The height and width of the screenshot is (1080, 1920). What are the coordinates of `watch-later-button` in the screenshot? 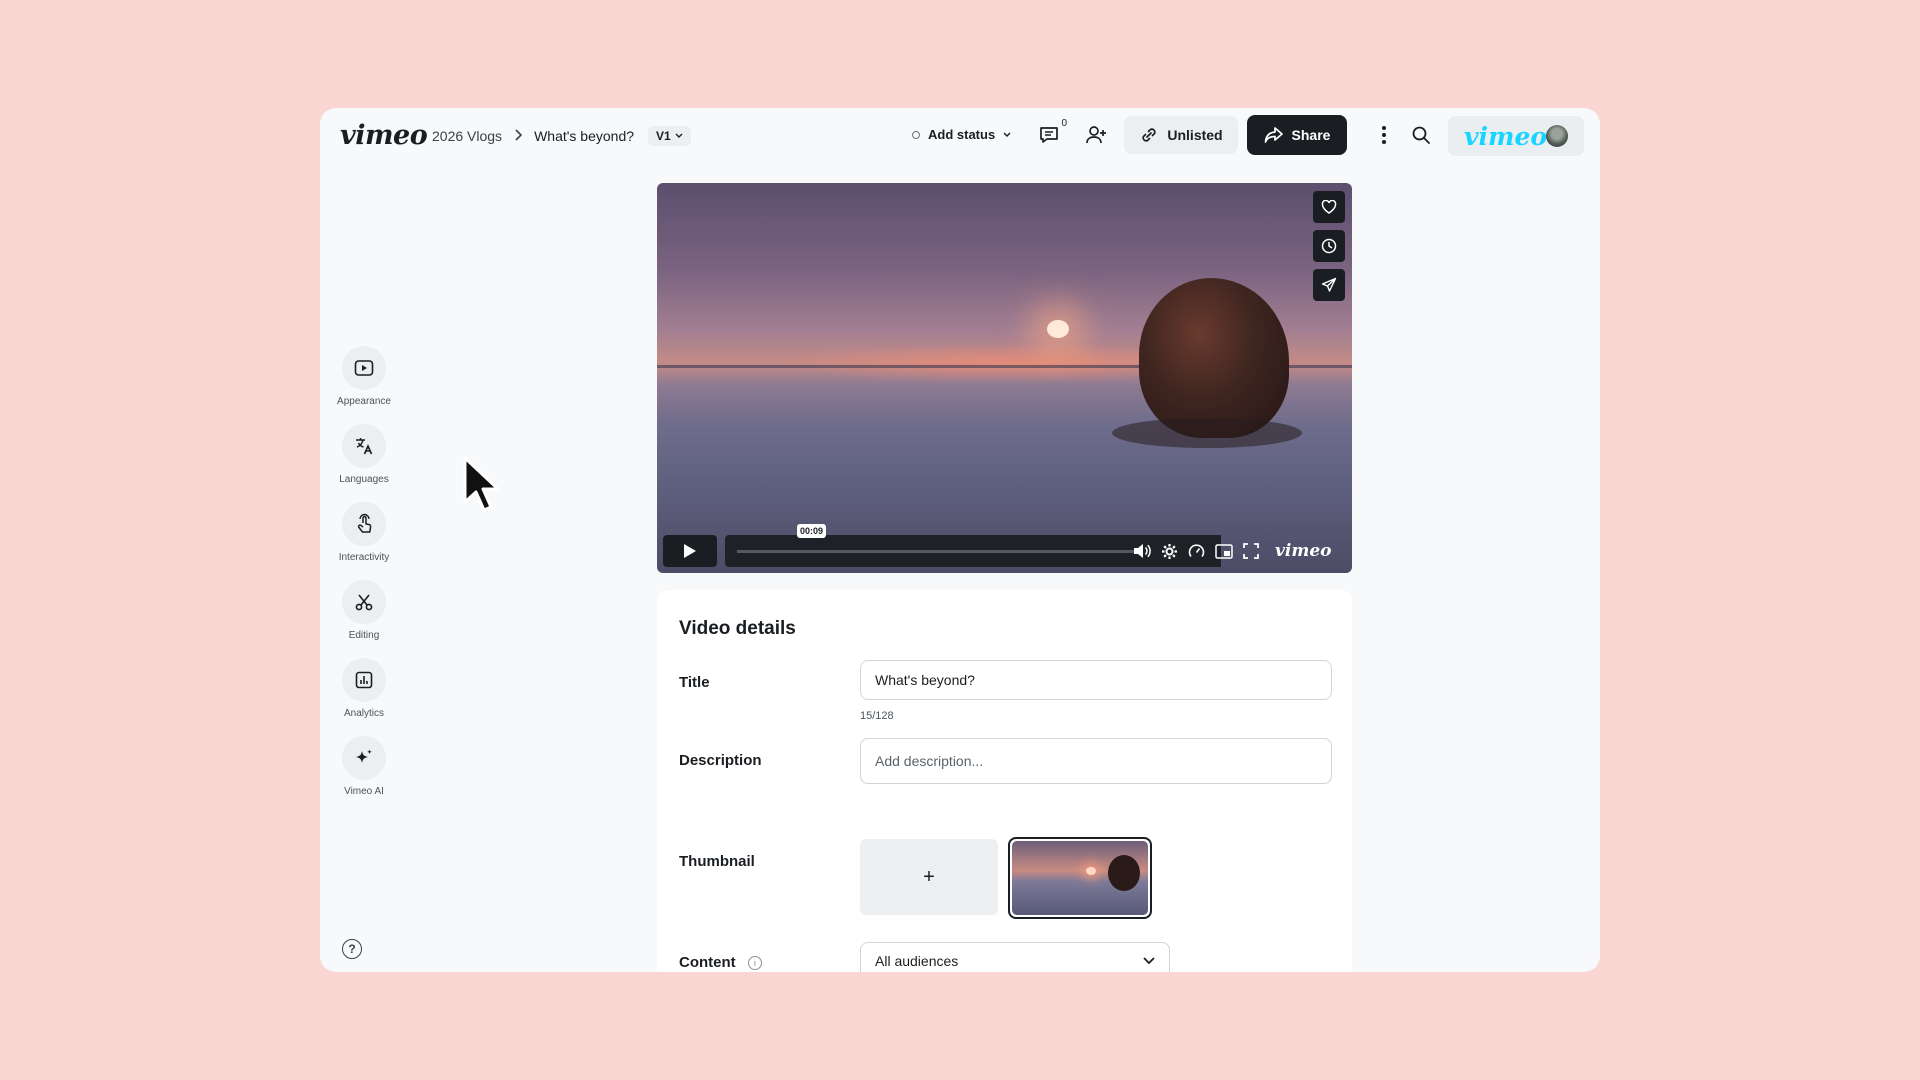 It's located at (1329, 246).